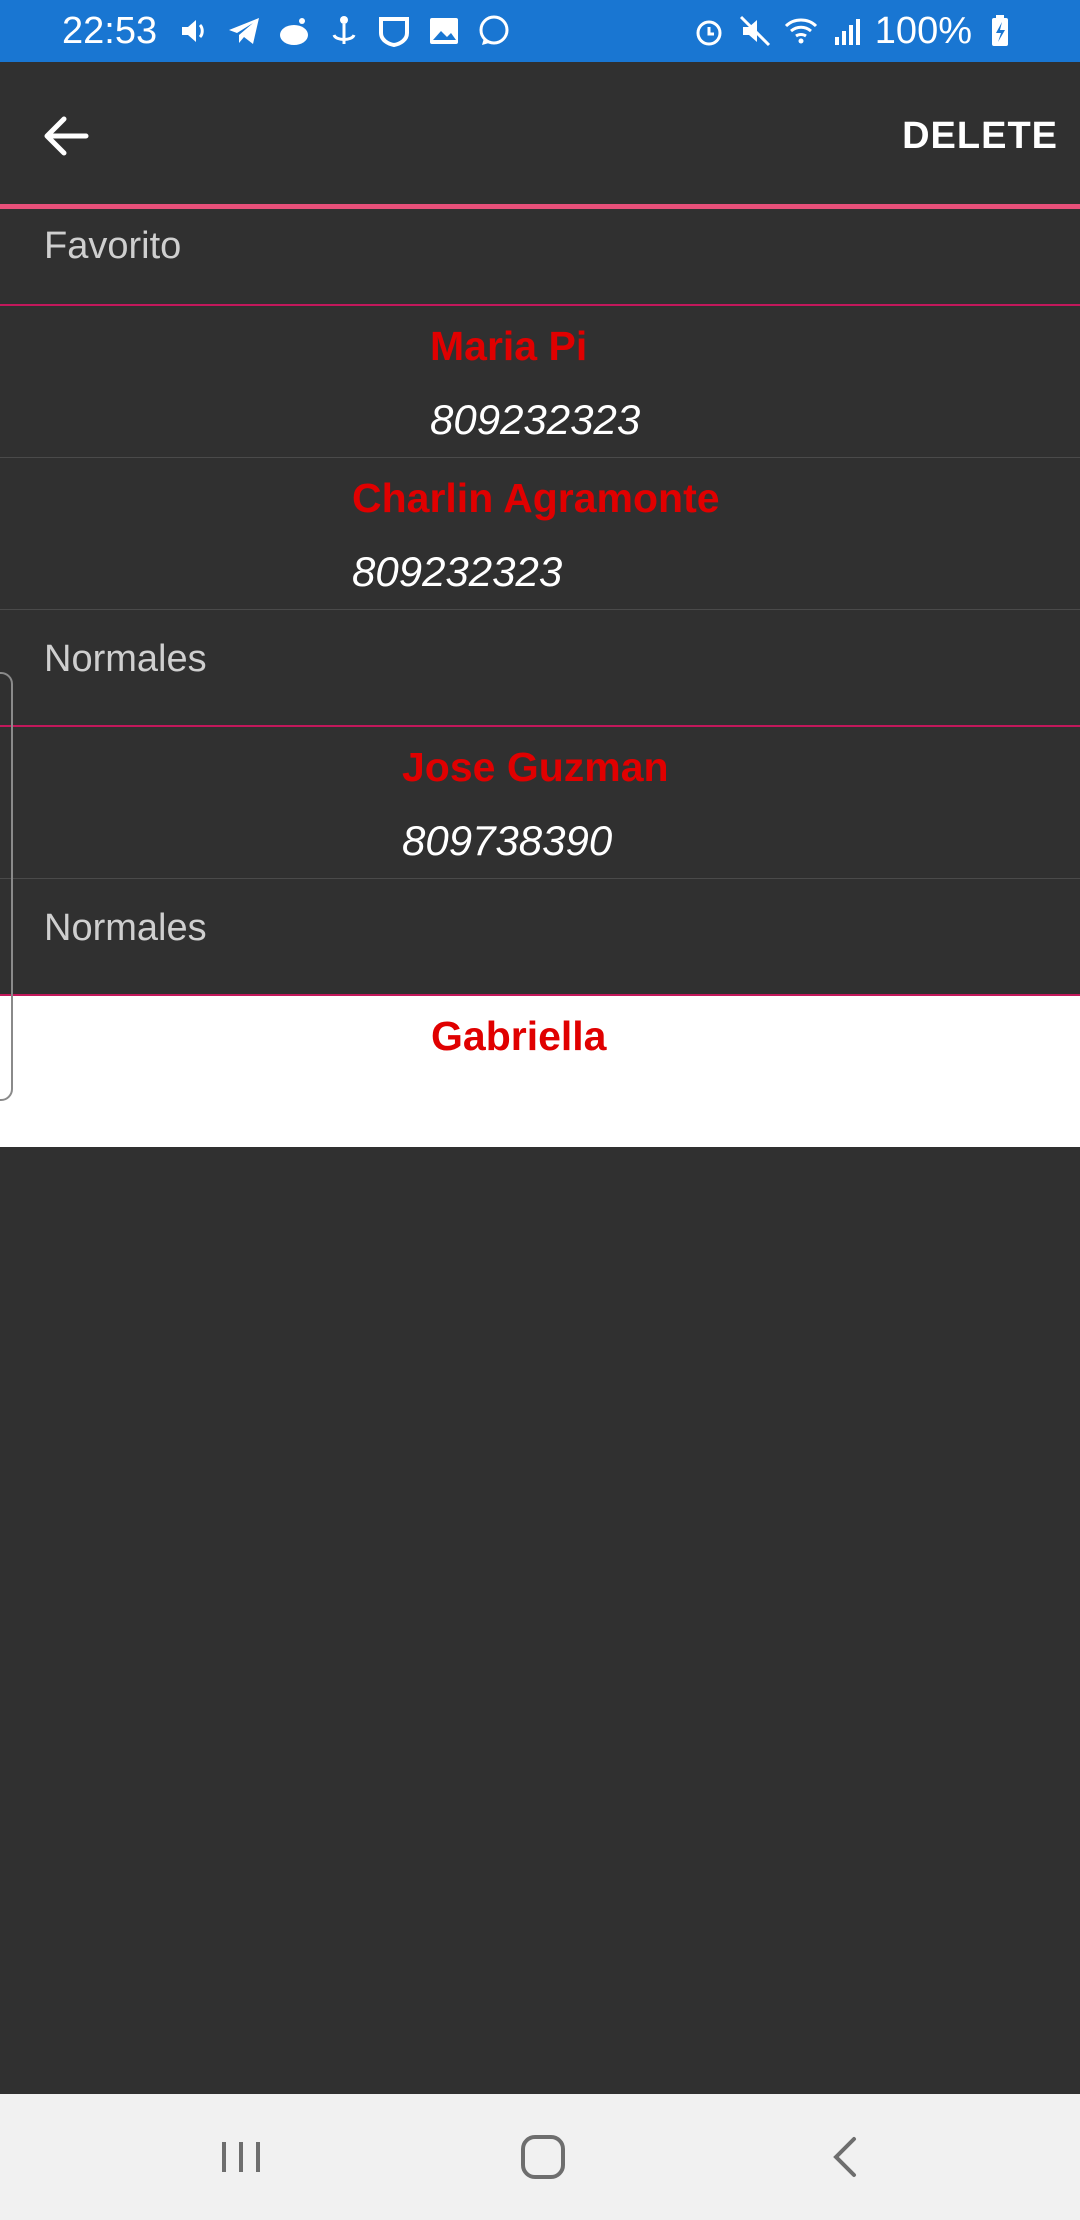 The width and height of the screenshot is (1080, 2220). I want to click on recent-apps-icon, so click(241, 2157).